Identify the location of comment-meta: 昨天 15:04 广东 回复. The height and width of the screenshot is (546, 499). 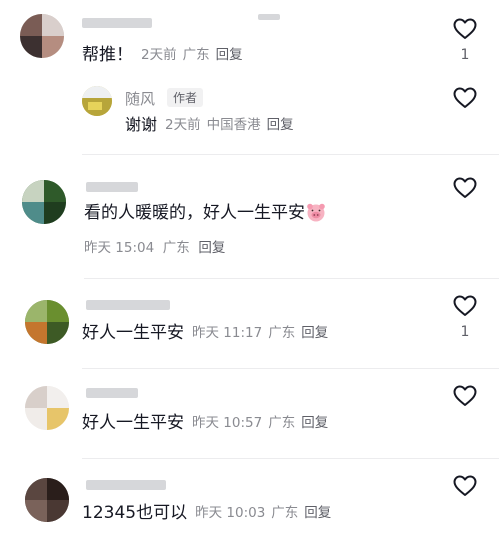
(155, 248).